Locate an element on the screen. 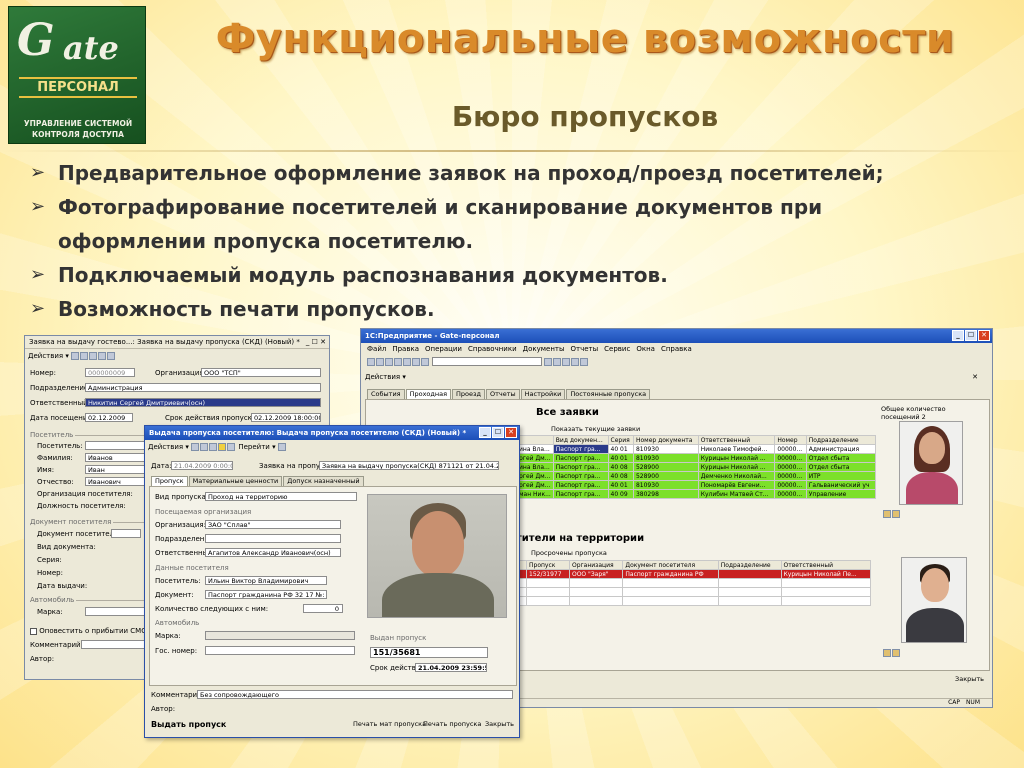 The height and width of the screenshot is (768, 1024). calc-icon is located at coordinates (566, 361).